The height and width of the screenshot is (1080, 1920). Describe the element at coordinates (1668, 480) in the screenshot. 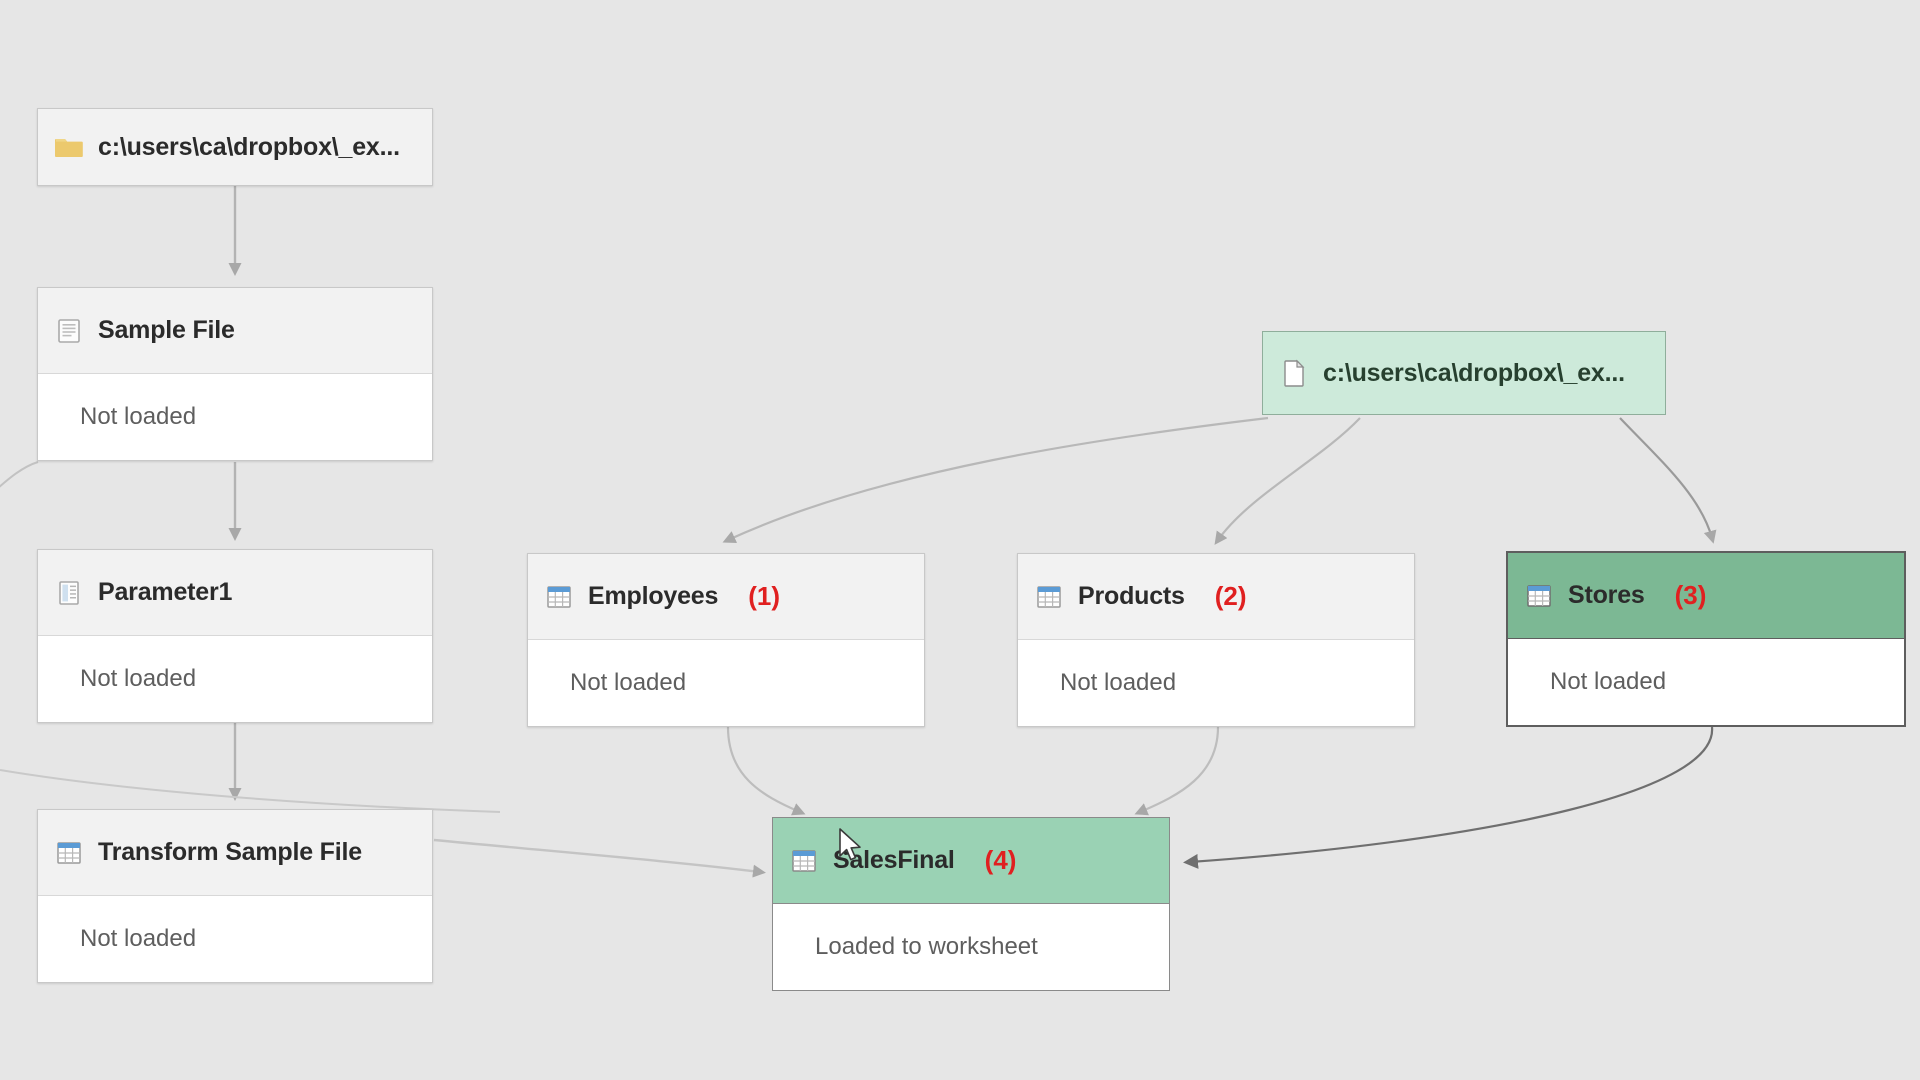

I see `edge-file-source-to-stores` at that location.